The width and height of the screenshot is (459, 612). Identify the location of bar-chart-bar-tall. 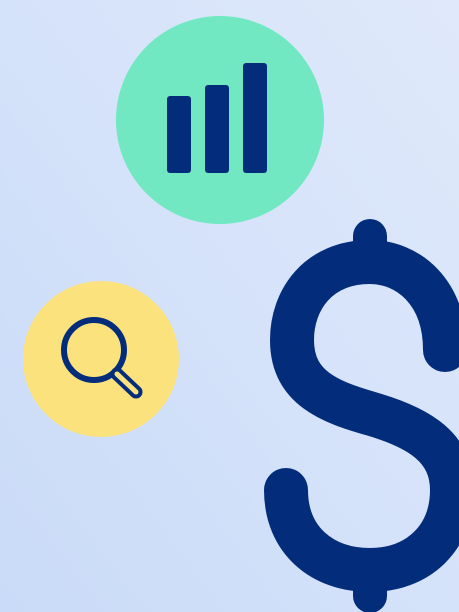
(255, 118).